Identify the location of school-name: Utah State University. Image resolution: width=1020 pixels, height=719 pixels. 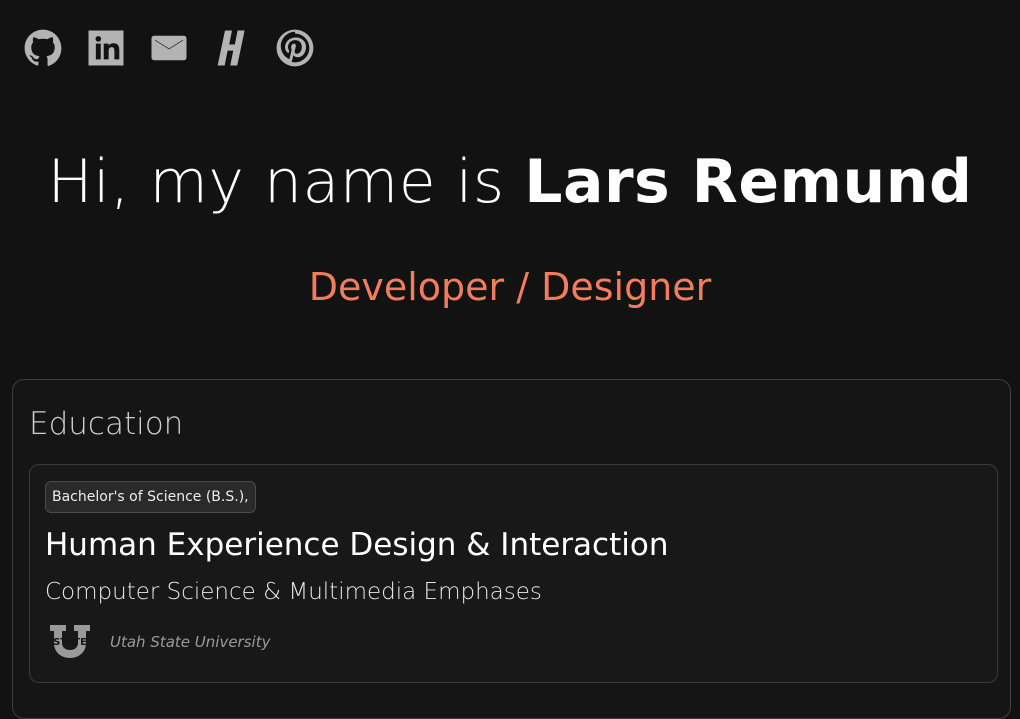
(190, 642).